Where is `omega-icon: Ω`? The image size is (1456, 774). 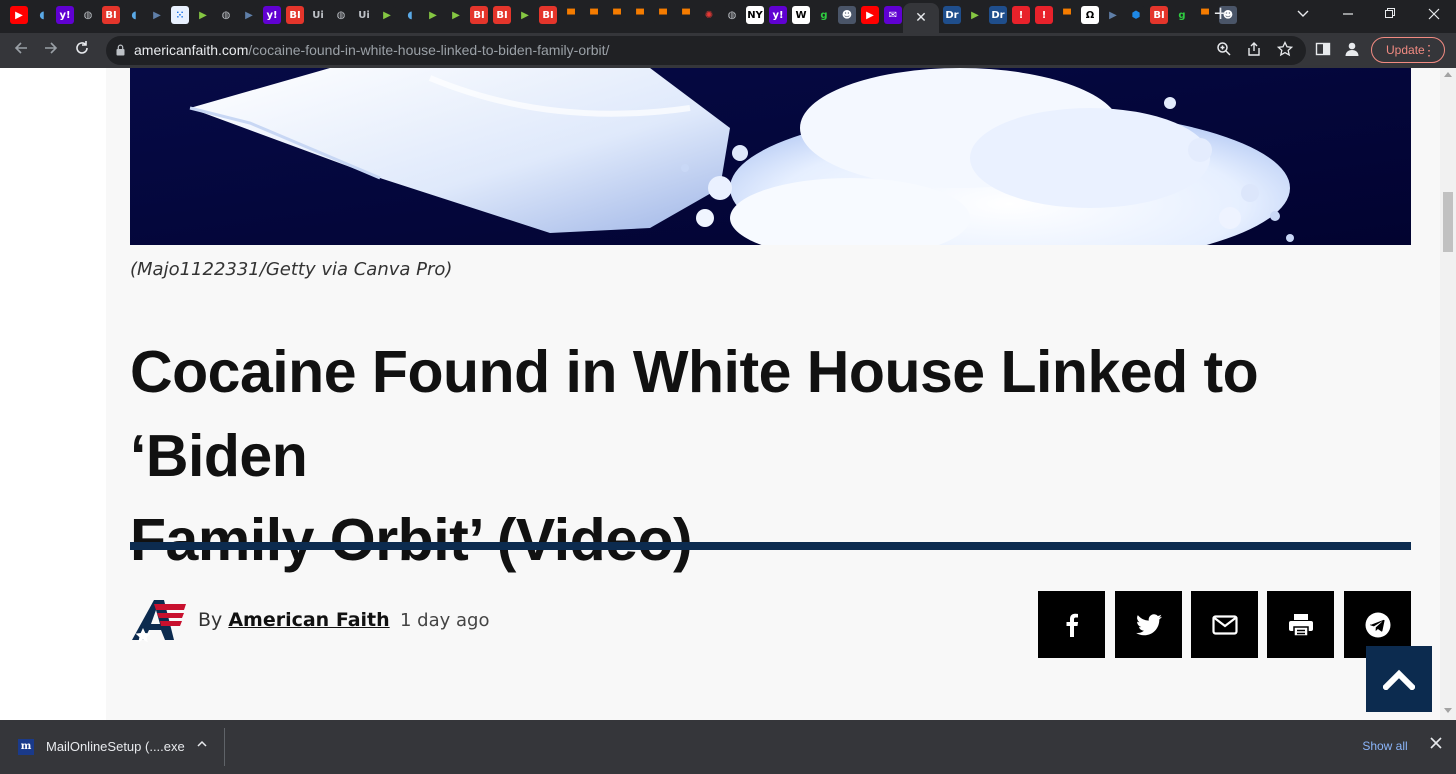 omega-icon: Ω is located at coordinates (1090, 15).